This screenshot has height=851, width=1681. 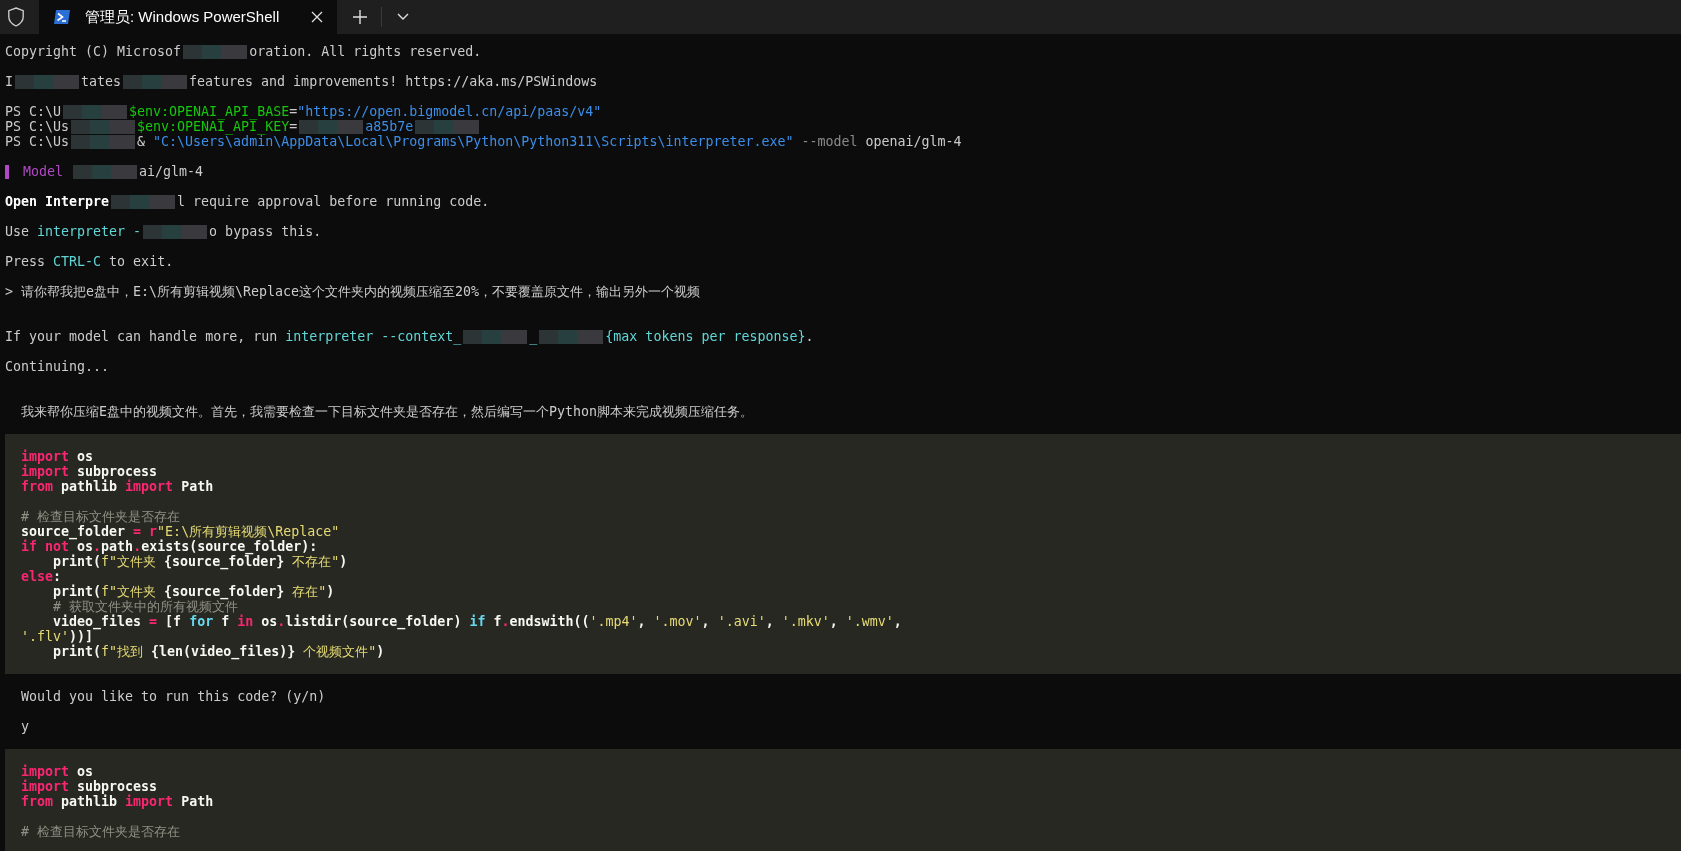 I want to click on terminal-text: oration. All rights reserved., so click(x=365, y=51).